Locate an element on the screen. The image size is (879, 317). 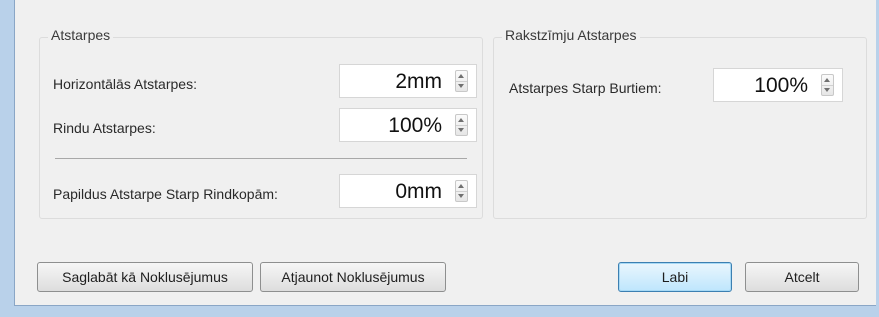
paragraph-spacing-value: 0mm is located at coordinates (418, 192).